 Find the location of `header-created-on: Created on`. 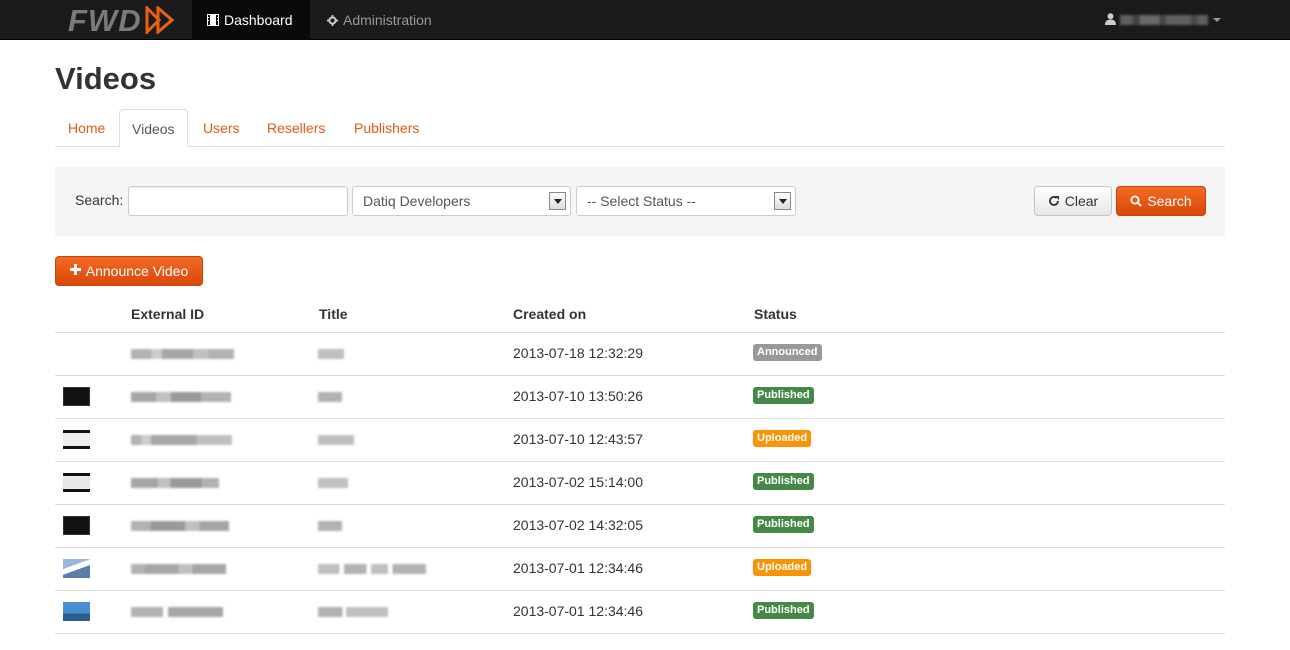

header-created-on: Created on is located at coordinates (549, 314).